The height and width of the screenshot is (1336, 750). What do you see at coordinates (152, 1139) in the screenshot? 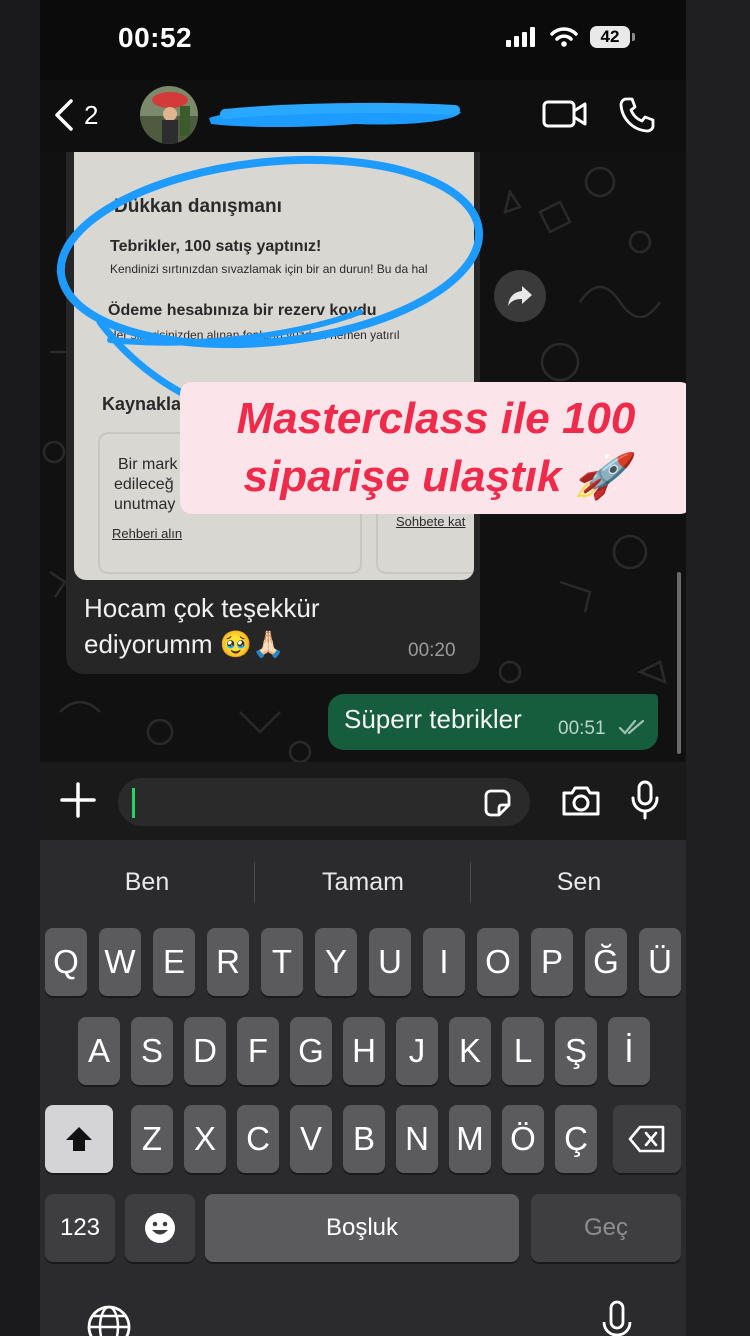
I see `key-z: Z` at bounding box center [152, 1139].